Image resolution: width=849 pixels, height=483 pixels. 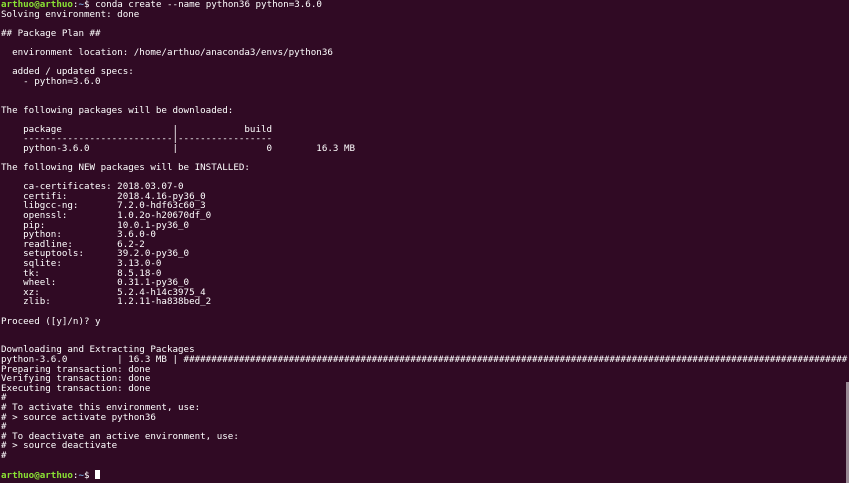 What do you see at coordinates (90, 476) in the screenshot?
I see `prompt-symbol: $` at bounding box center [90, 476].